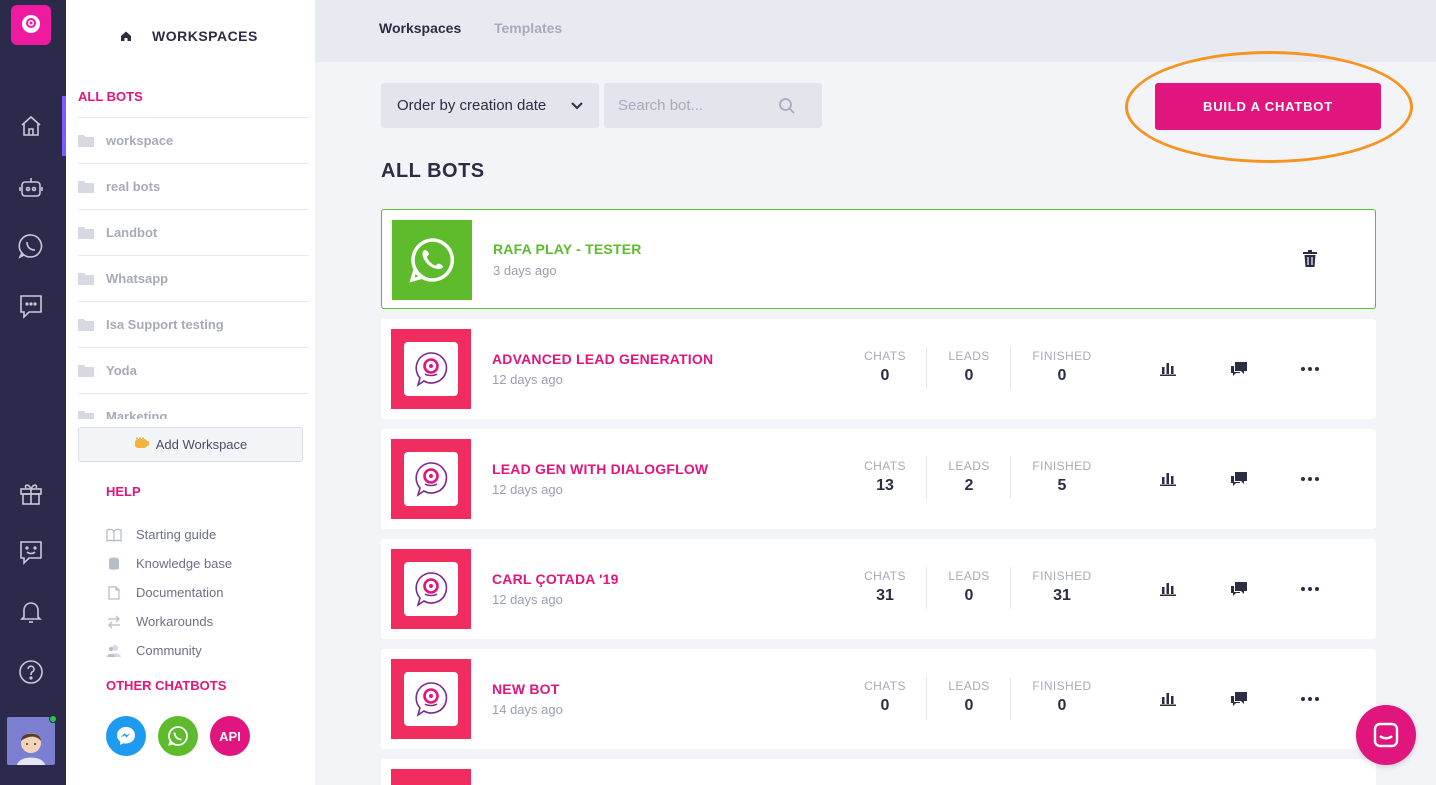  I want to click on help-item-documentation: Documentation, so click(169, 592).